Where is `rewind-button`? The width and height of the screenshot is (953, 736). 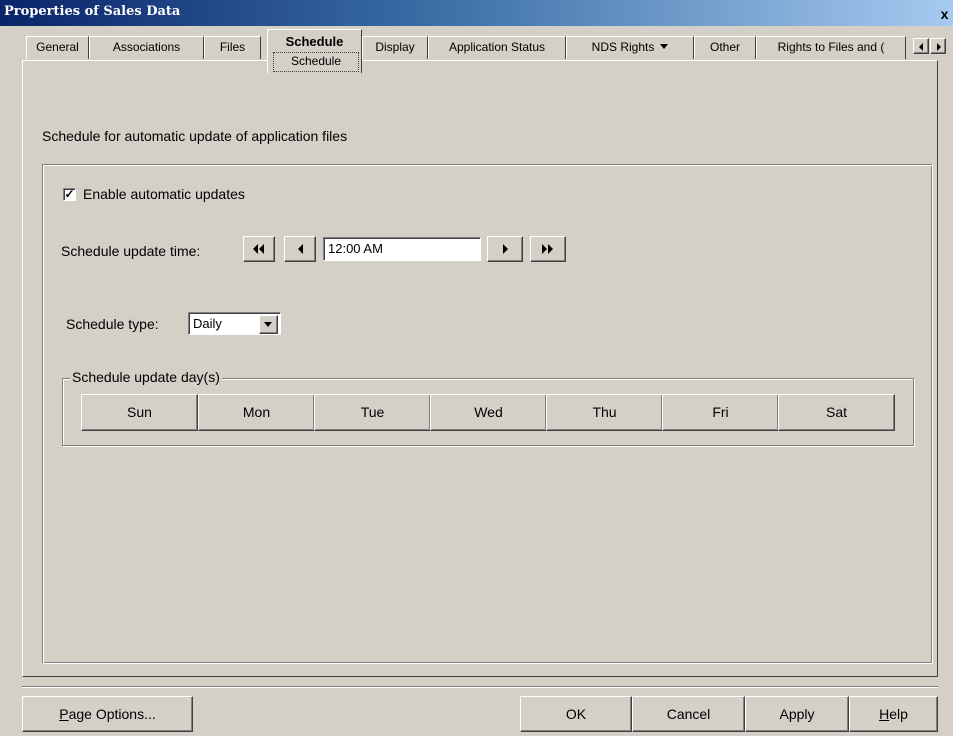
rewind-button is located at coordinates (259, 249).